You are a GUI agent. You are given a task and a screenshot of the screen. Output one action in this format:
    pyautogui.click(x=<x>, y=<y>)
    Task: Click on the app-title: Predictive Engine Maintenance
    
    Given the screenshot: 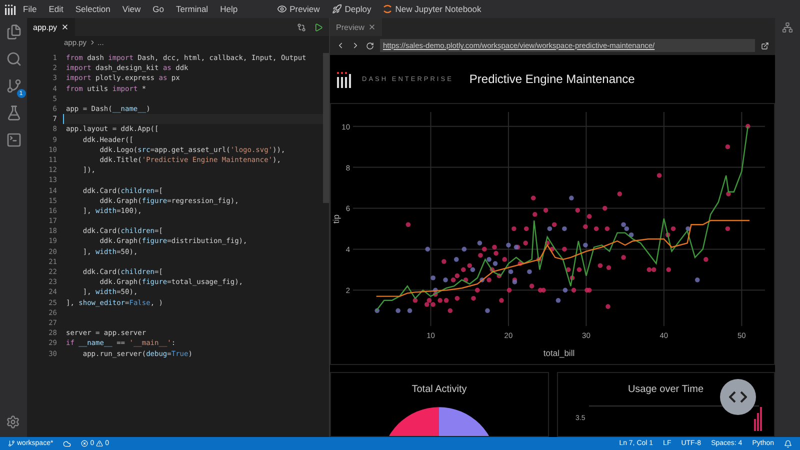 What is the action you would take?
    pyautogui.click(x=552, y=79)
    